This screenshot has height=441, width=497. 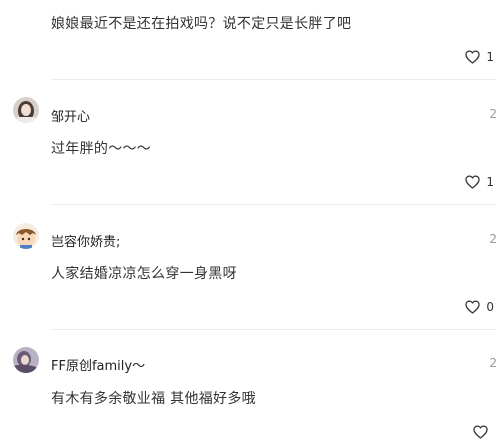 I want to click on comment-text: 娘娘最近不是还在拍戏吗？说不定只是长胖了吧, so click(x=201, y=24).